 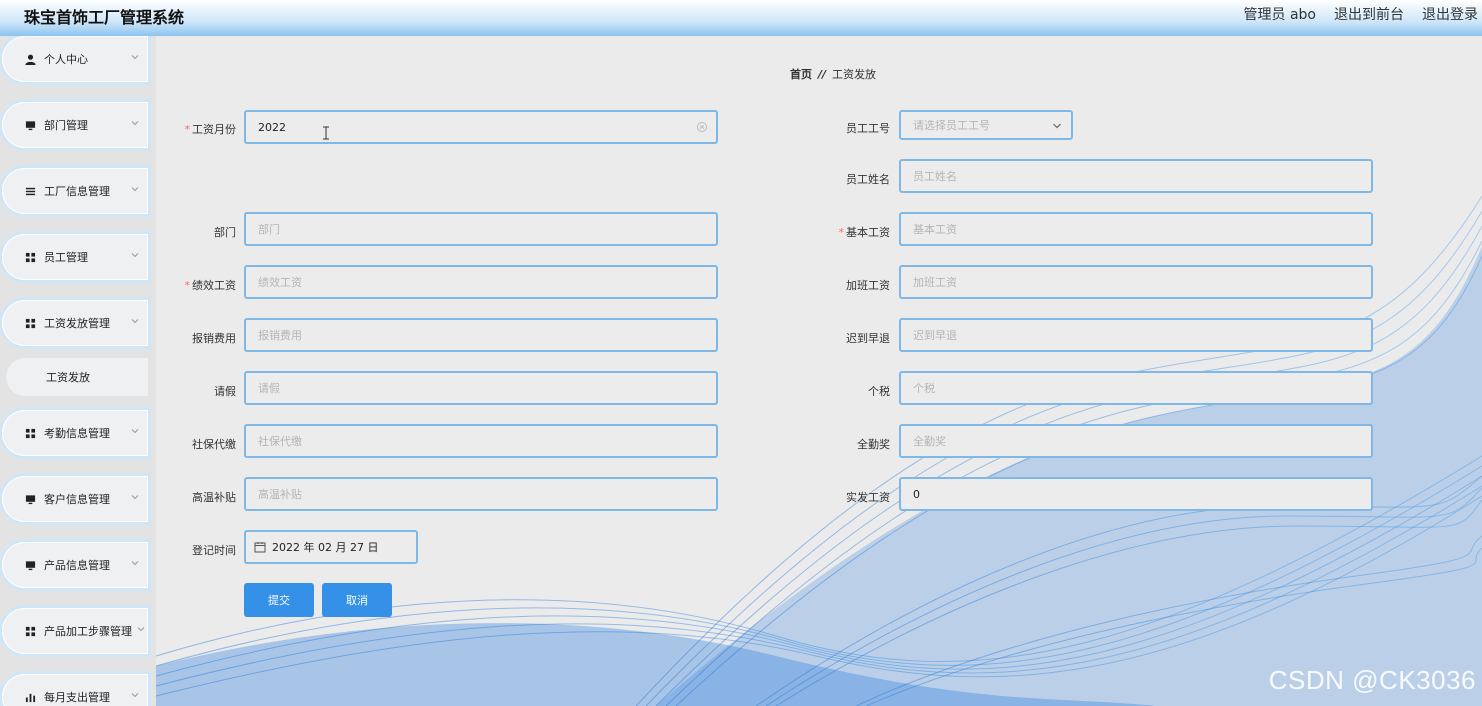 I want to click on watermark: CSDN @CK3036, so click(x=1372, y=680).